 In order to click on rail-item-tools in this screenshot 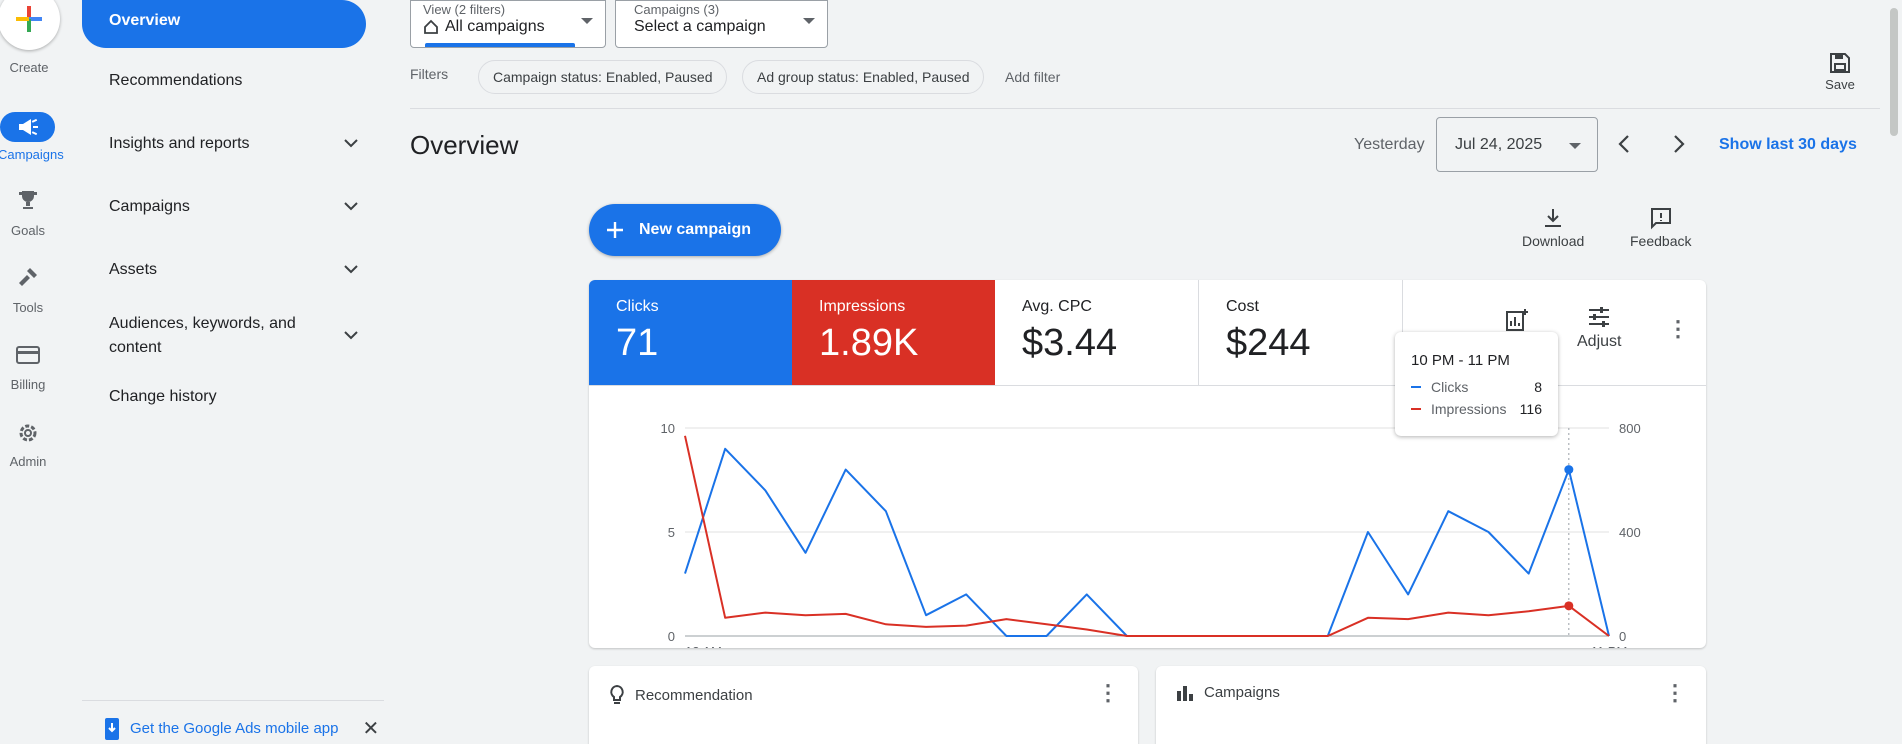, I will do `click(28, 277)`.